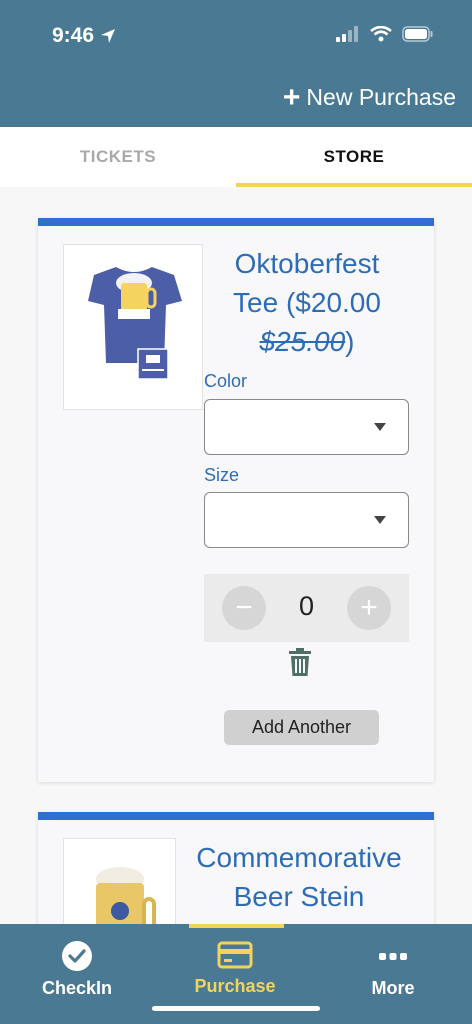 The image size is (472, 1024). What do you see at coordinates (236, 926) in the screenshot?
I see `active-tab-indicator` at bounding box center [236, 926].